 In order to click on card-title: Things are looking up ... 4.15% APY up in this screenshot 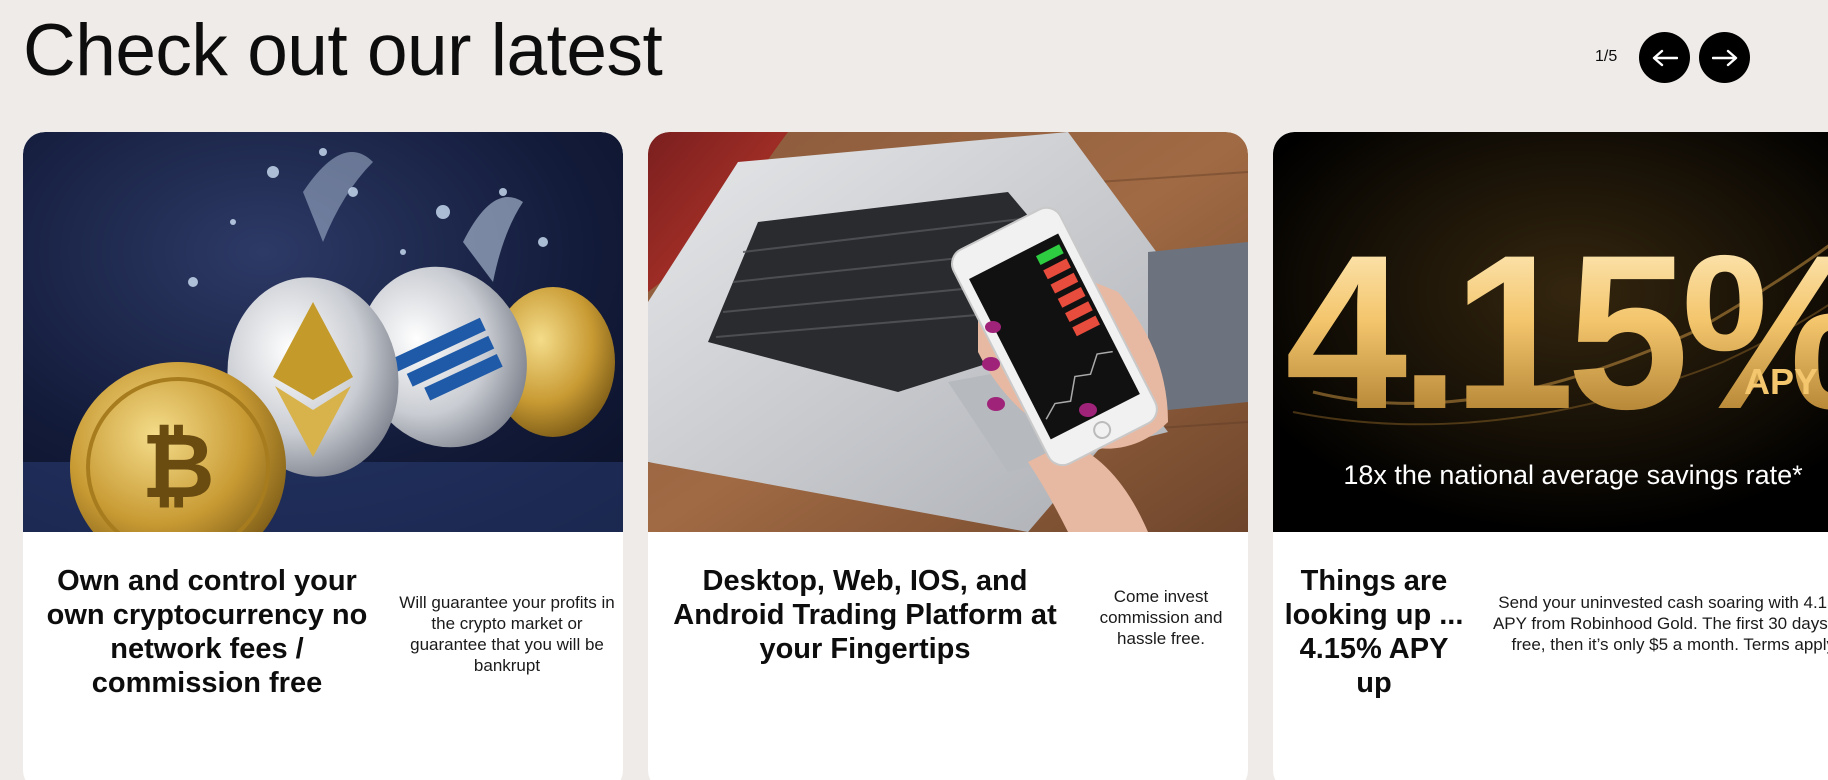, I will do `click(1374, 632)`.